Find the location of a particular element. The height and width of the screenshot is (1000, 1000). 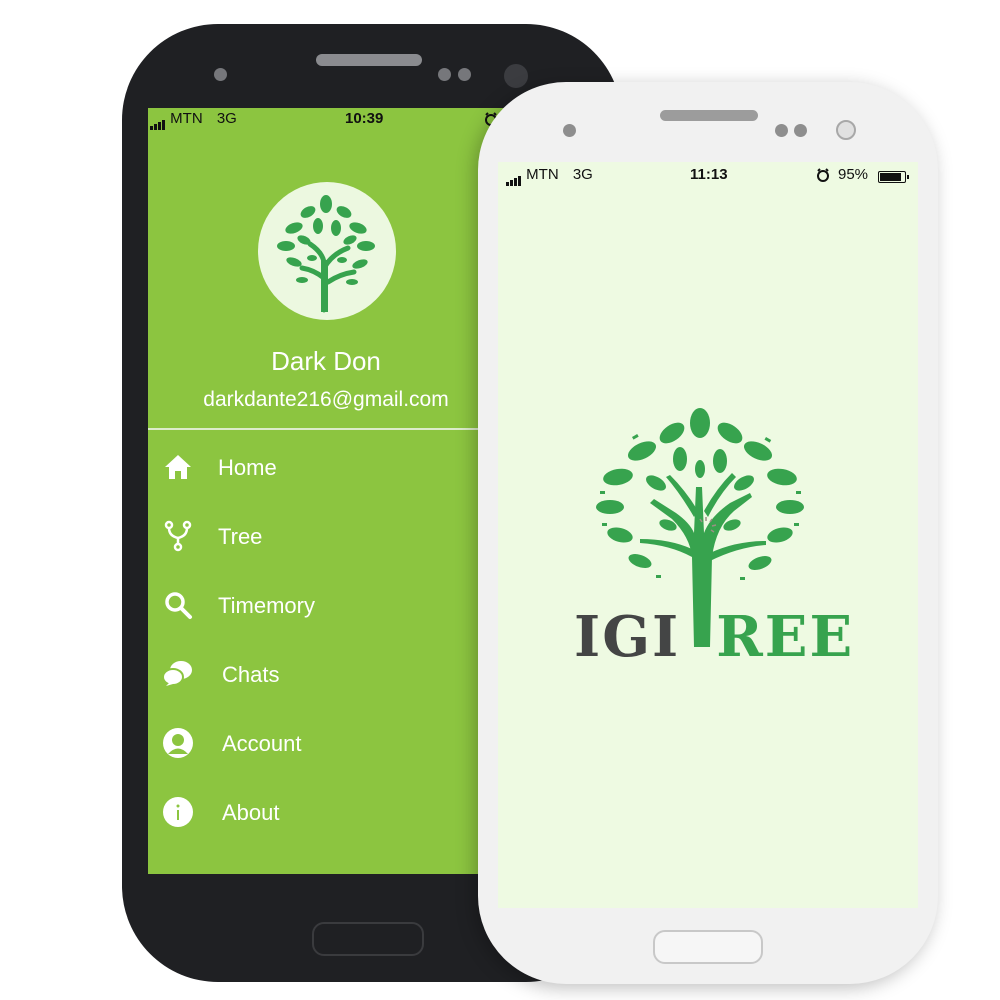

menu-label-chats: Chats is located at coordinates (251, 674).